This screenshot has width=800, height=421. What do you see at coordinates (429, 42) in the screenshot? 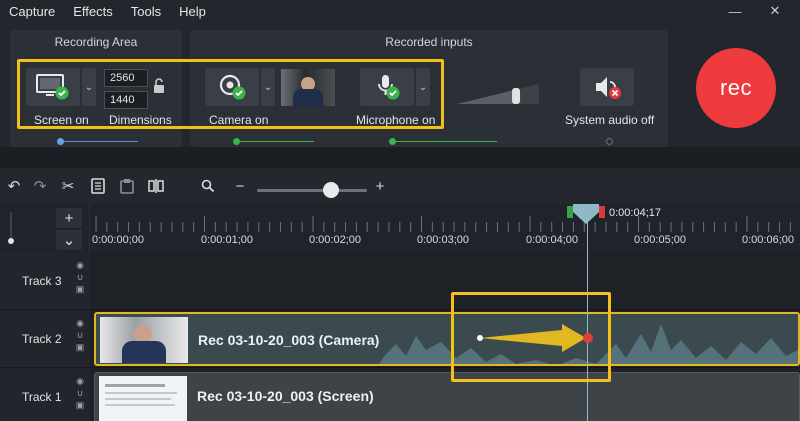
I see `recorded-inputs-title: Recorded inputs` at bounding box center [429, 42].